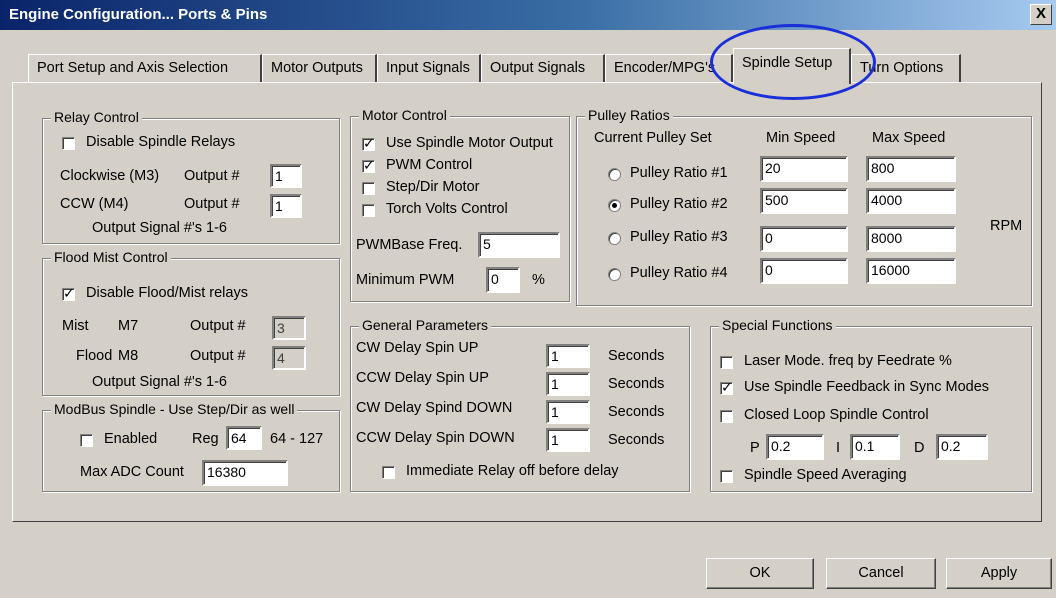 This screenshot has height=598, width=1056. I want to click on modbus-reg-label: Reg, so click(205, 439).